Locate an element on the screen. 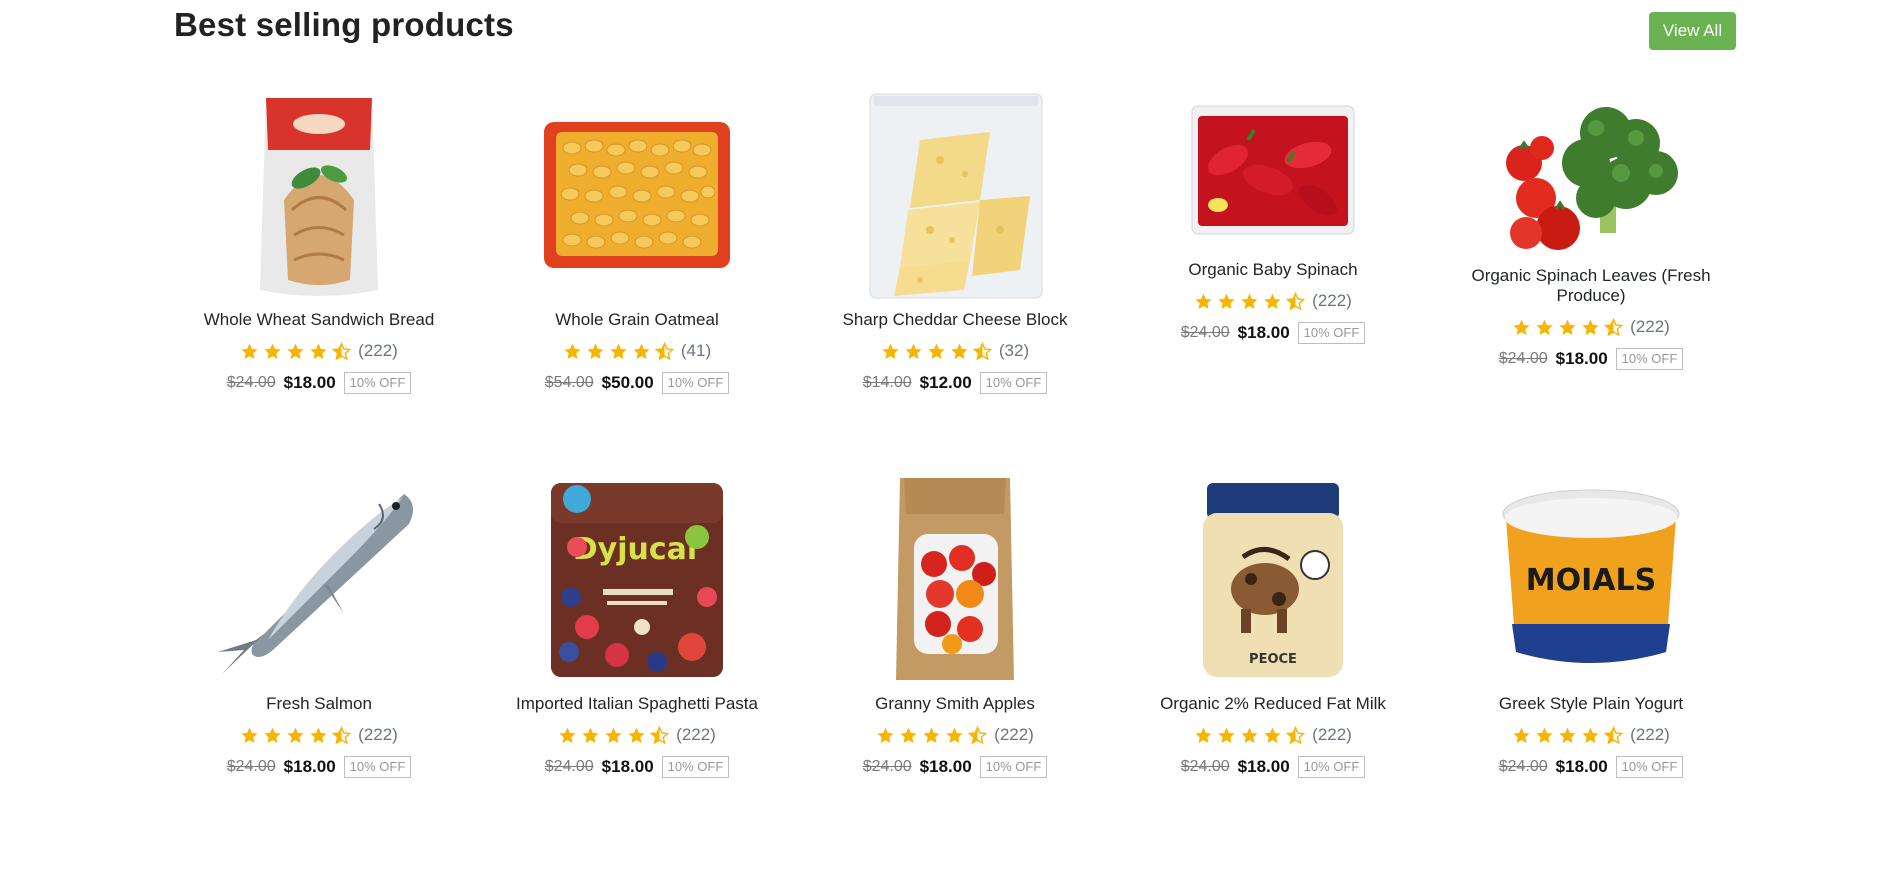  view-all-button: View All is located at coordinates (1692, 31).